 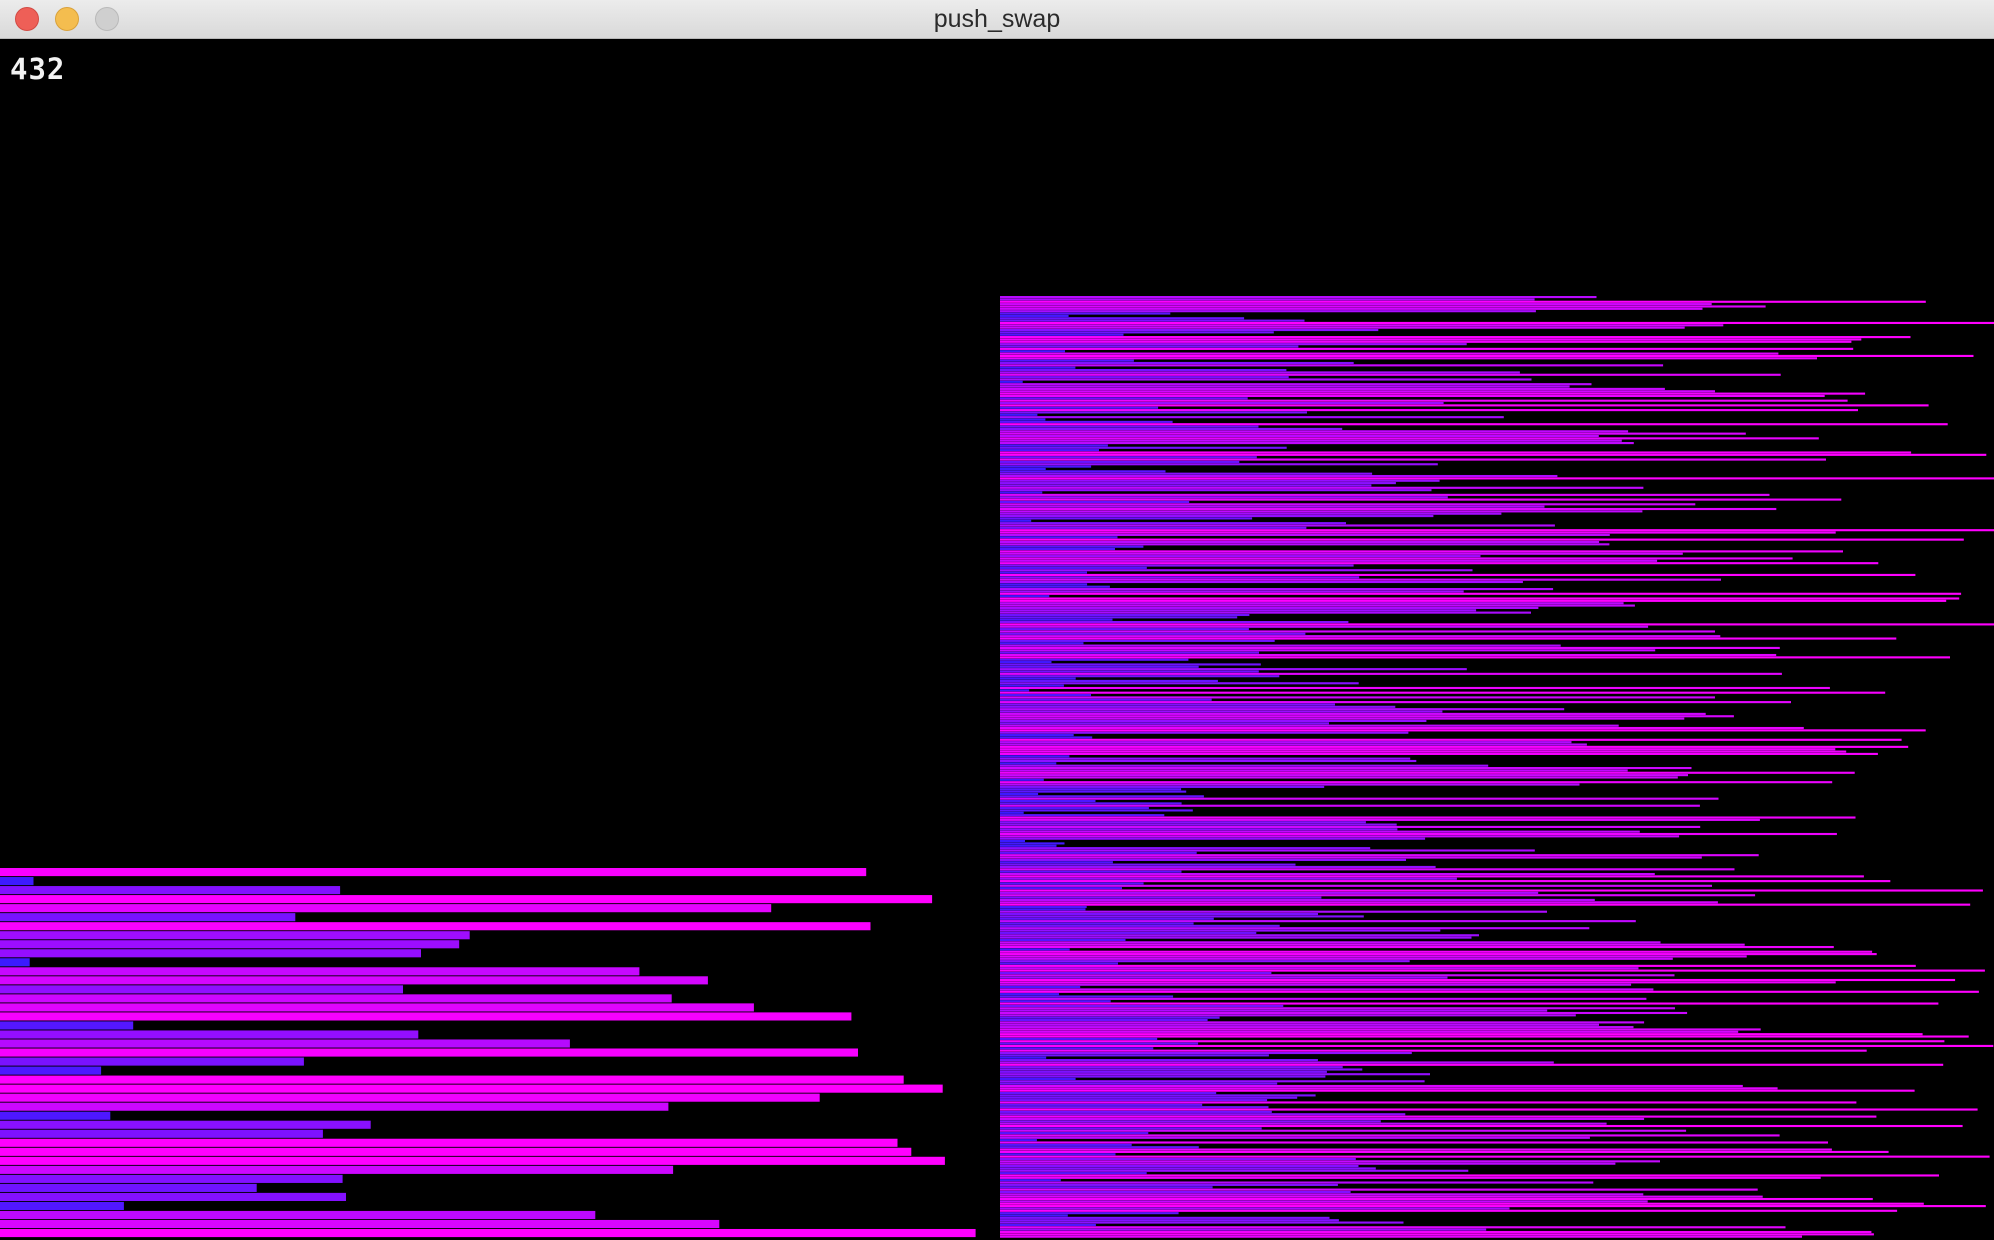 What do you see at coordinates (997, 19) in the screenshot?
I see `window-titlebar: push_swap` at bounding box center [997, 19].